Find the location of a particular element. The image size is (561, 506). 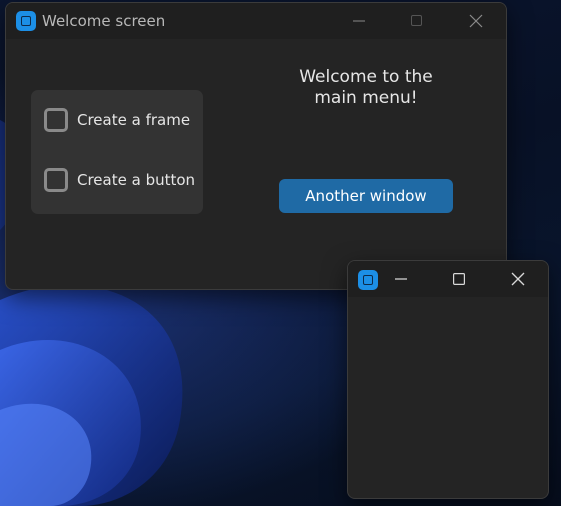

checkbox-label: Create a button is located at coordinates (136, 180).